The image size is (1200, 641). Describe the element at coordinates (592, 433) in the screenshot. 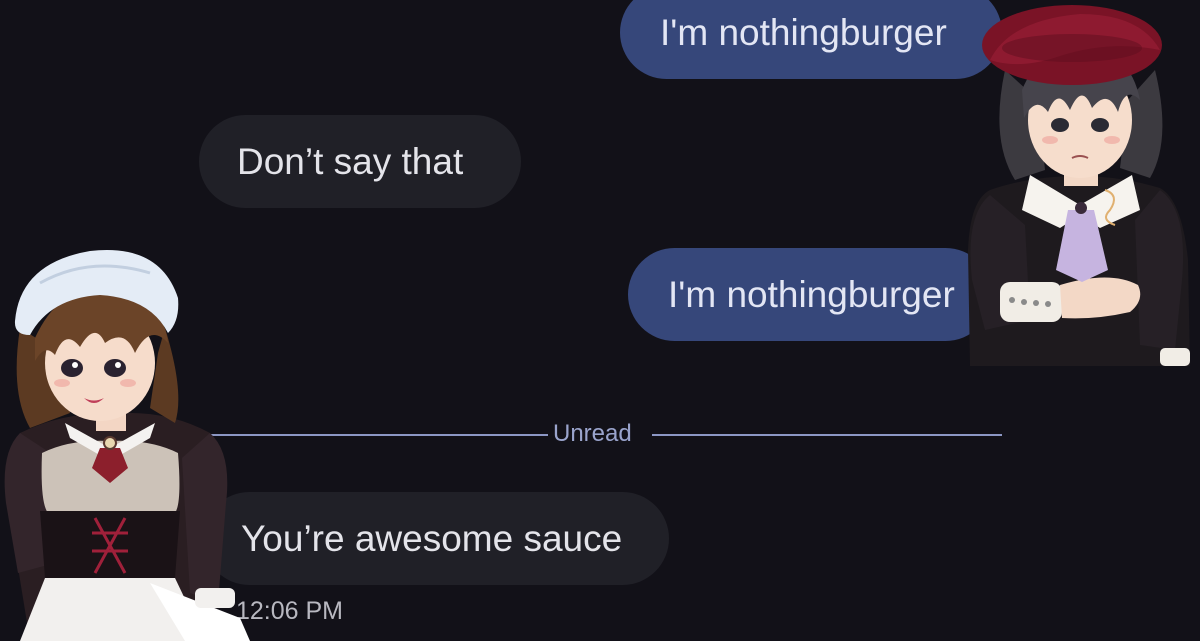

I see `unread-divider-label: Unread` at that location.